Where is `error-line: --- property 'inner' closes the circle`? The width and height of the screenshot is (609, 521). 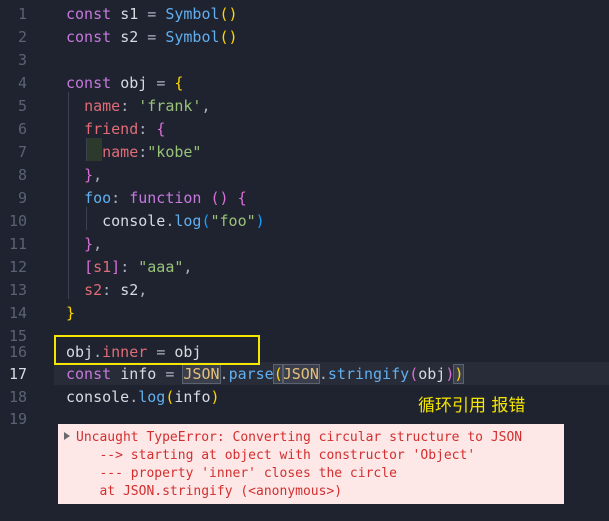
error-line: --- property 'inner' closes the circle is located at coordinates (236, 473).